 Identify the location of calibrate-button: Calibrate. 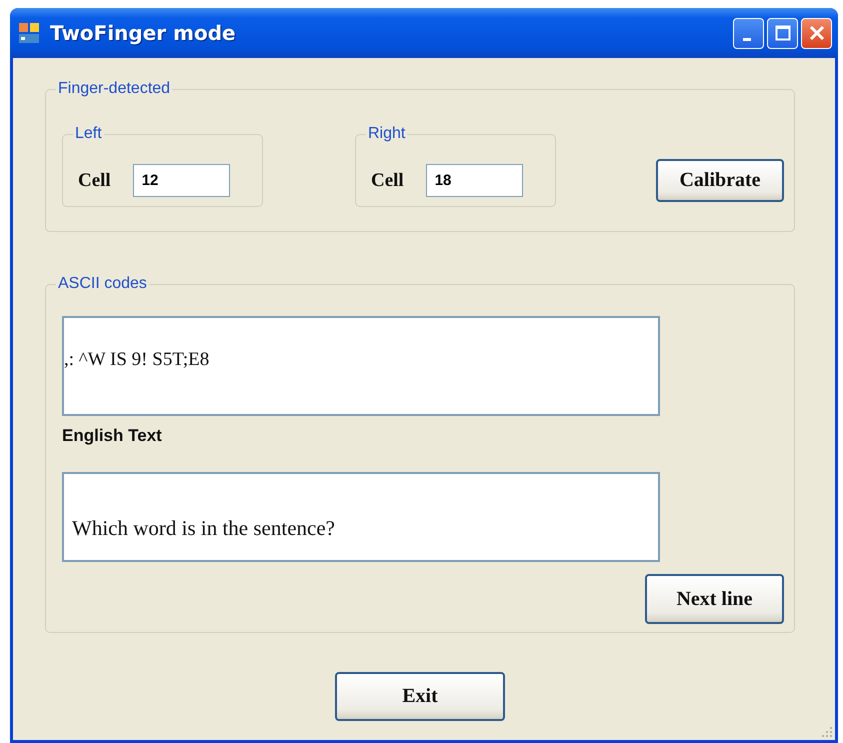
(720, 180).